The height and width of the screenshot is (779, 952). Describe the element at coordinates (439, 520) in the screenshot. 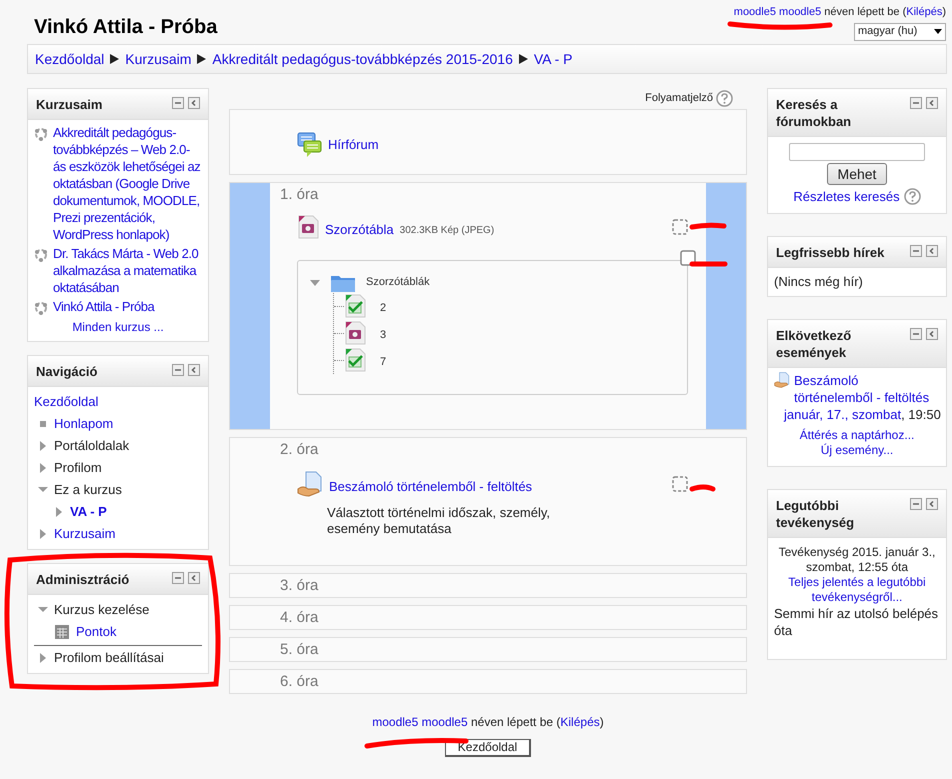

I see `activity-description: Választott történelmi időszak, személy, esemény bemutatása` at that location.